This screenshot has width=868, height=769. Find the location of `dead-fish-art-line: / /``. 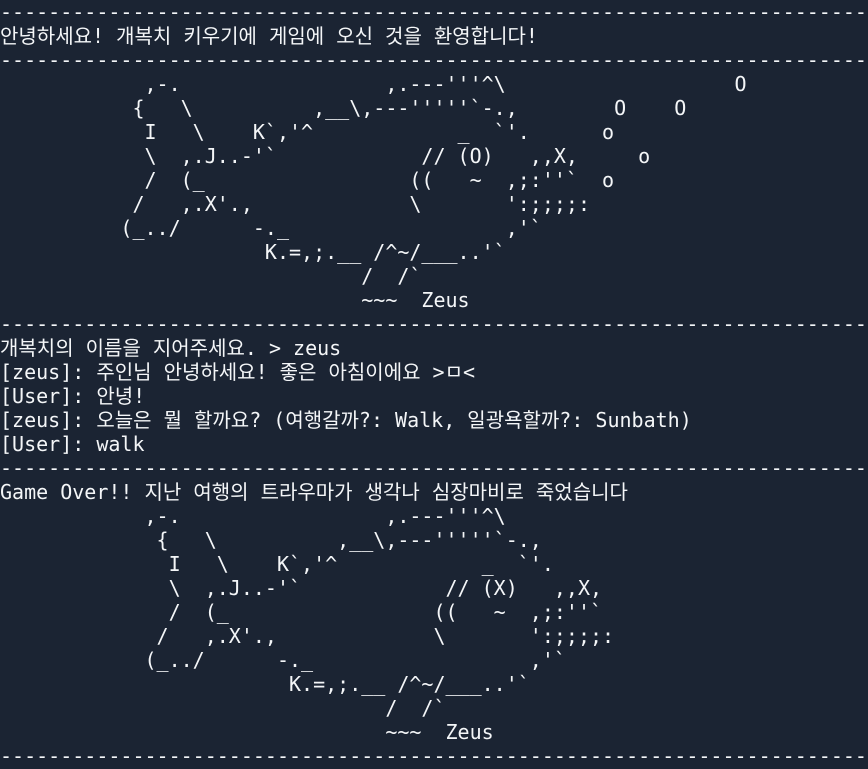

dead-fish-art-line: / /` is located at coordinates (223, 708).